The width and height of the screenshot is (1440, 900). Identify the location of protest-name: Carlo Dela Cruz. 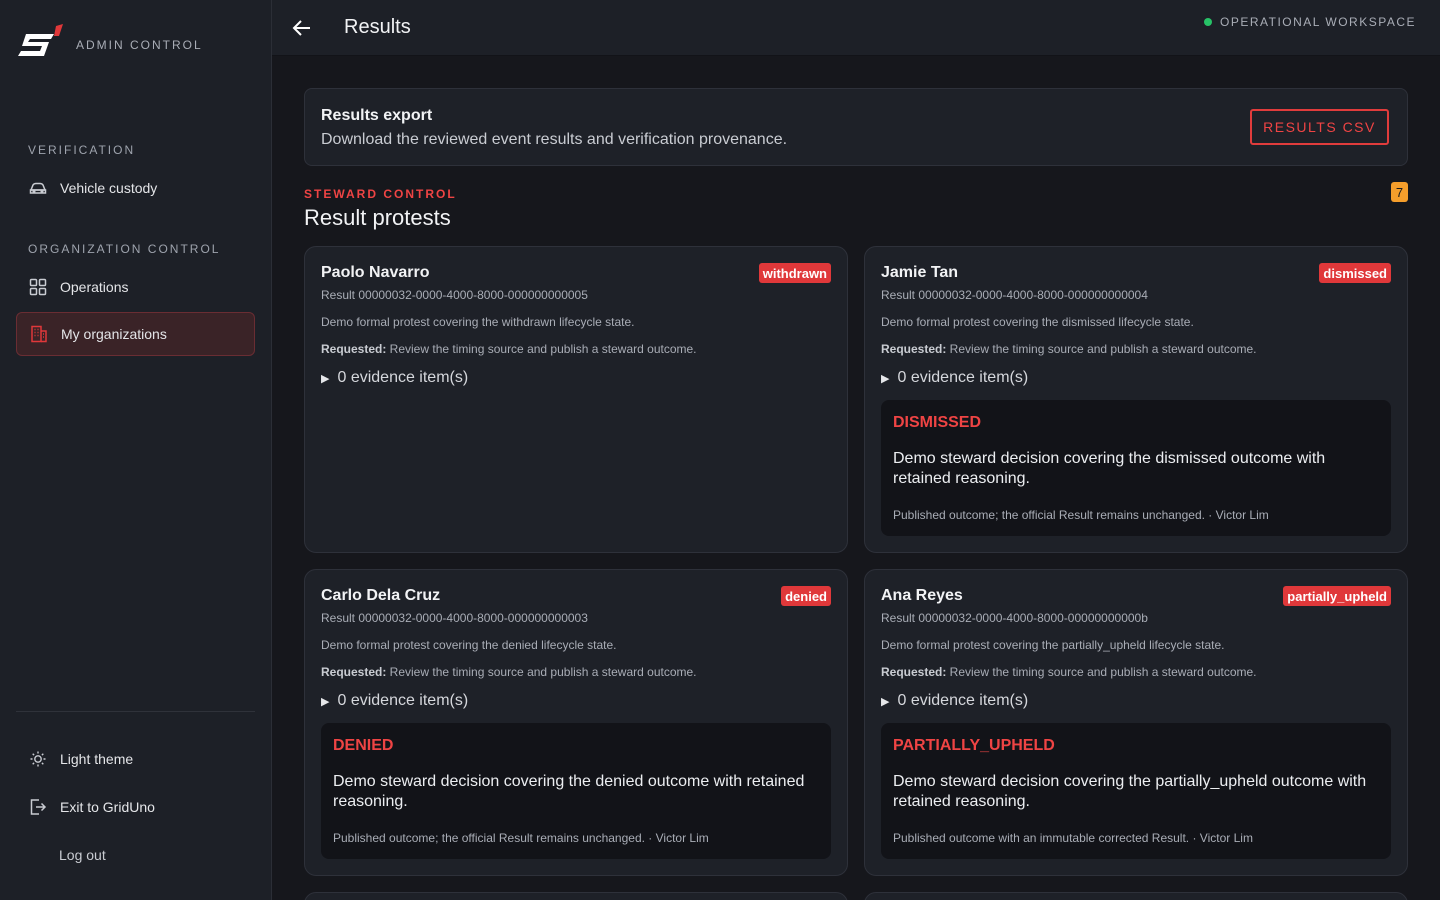
(381, 595).